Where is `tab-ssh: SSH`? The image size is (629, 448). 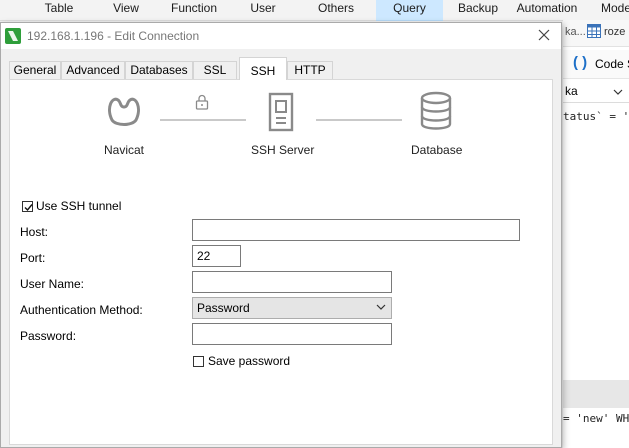 tab-ssh: SSH is located at coordinates (263, 68).